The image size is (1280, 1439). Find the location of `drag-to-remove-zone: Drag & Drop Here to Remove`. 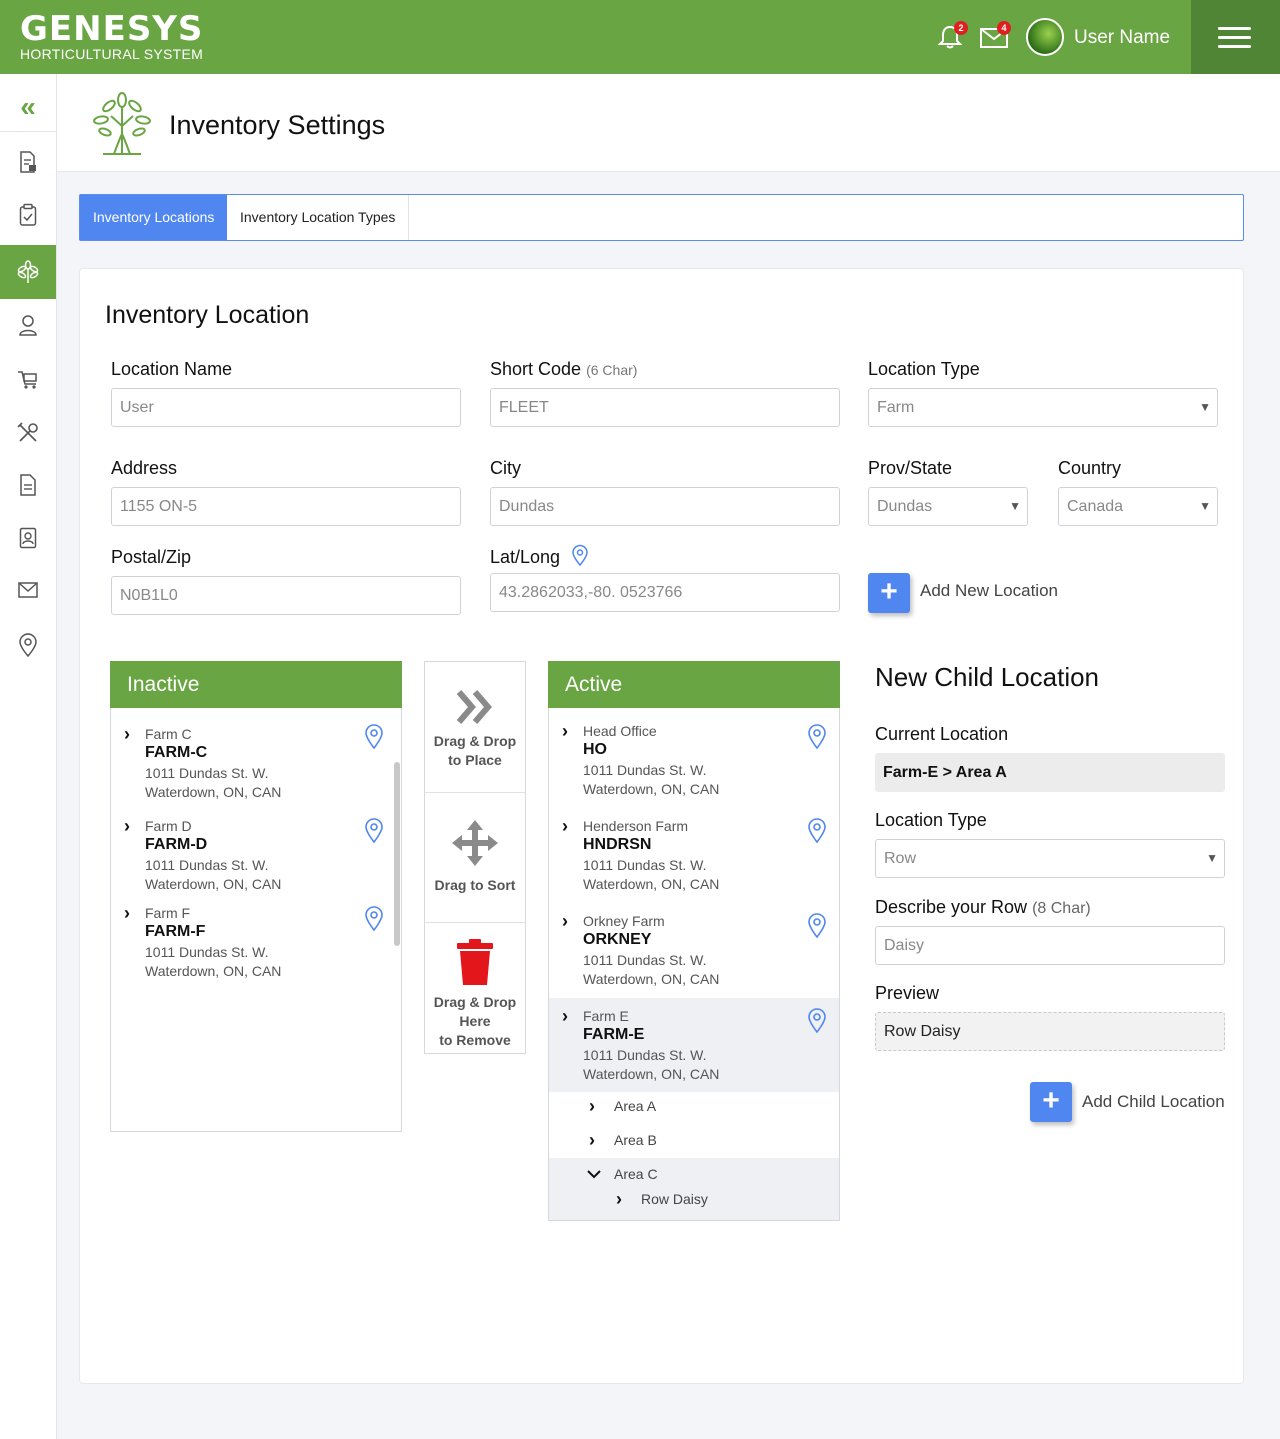

drag-to-remove-zone: Drag & Drop Here to Remove is located at coordinates (475, 1021).